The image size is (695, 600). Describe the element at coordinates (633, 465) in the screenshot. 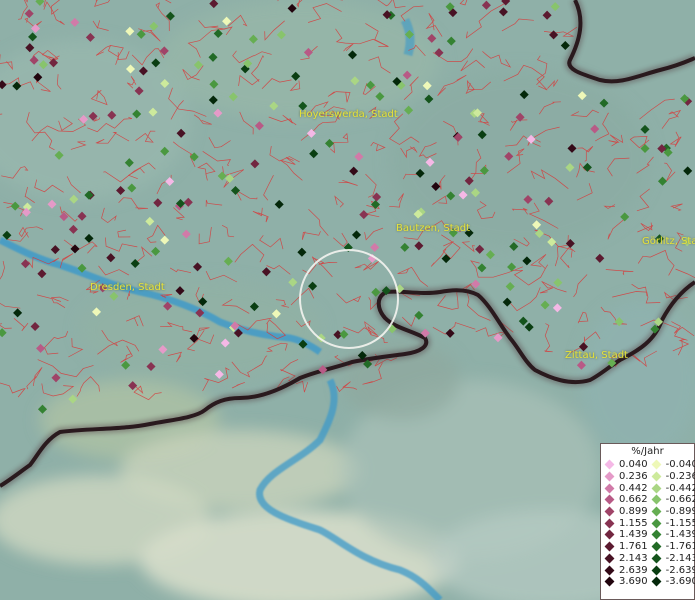

I see `legend-value: 0.040` at that location.